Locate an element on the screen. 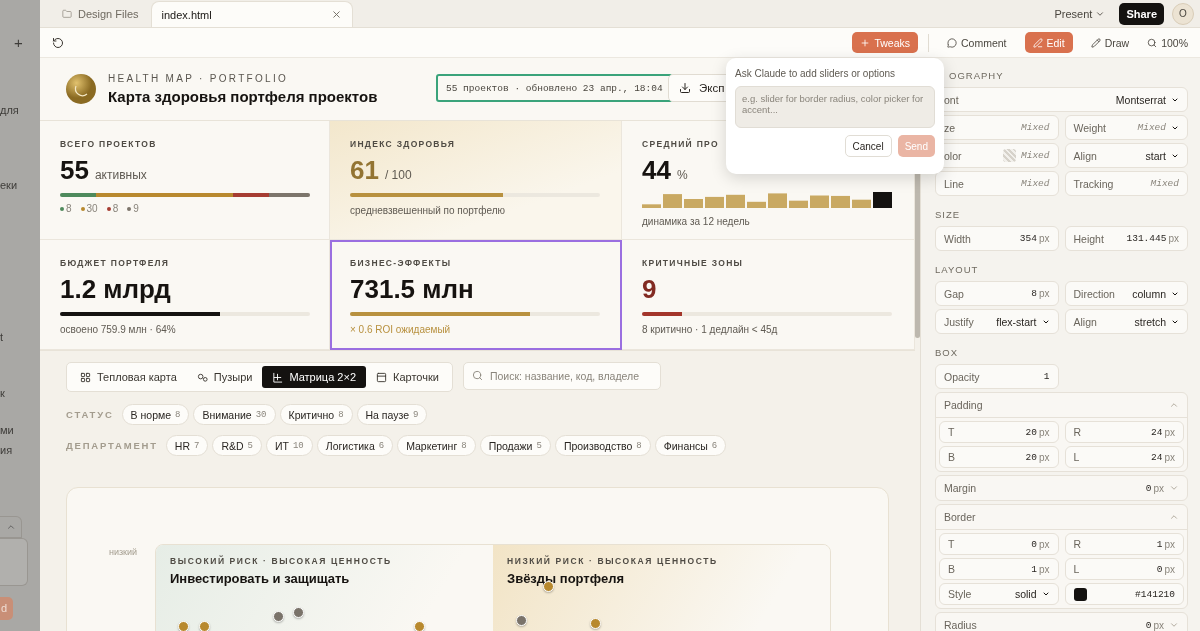 This screenshot has height=631, width=1200. stat-label: БИЗНЕС-ЭФФЕКТЫ is located at coordinates (401, 263).